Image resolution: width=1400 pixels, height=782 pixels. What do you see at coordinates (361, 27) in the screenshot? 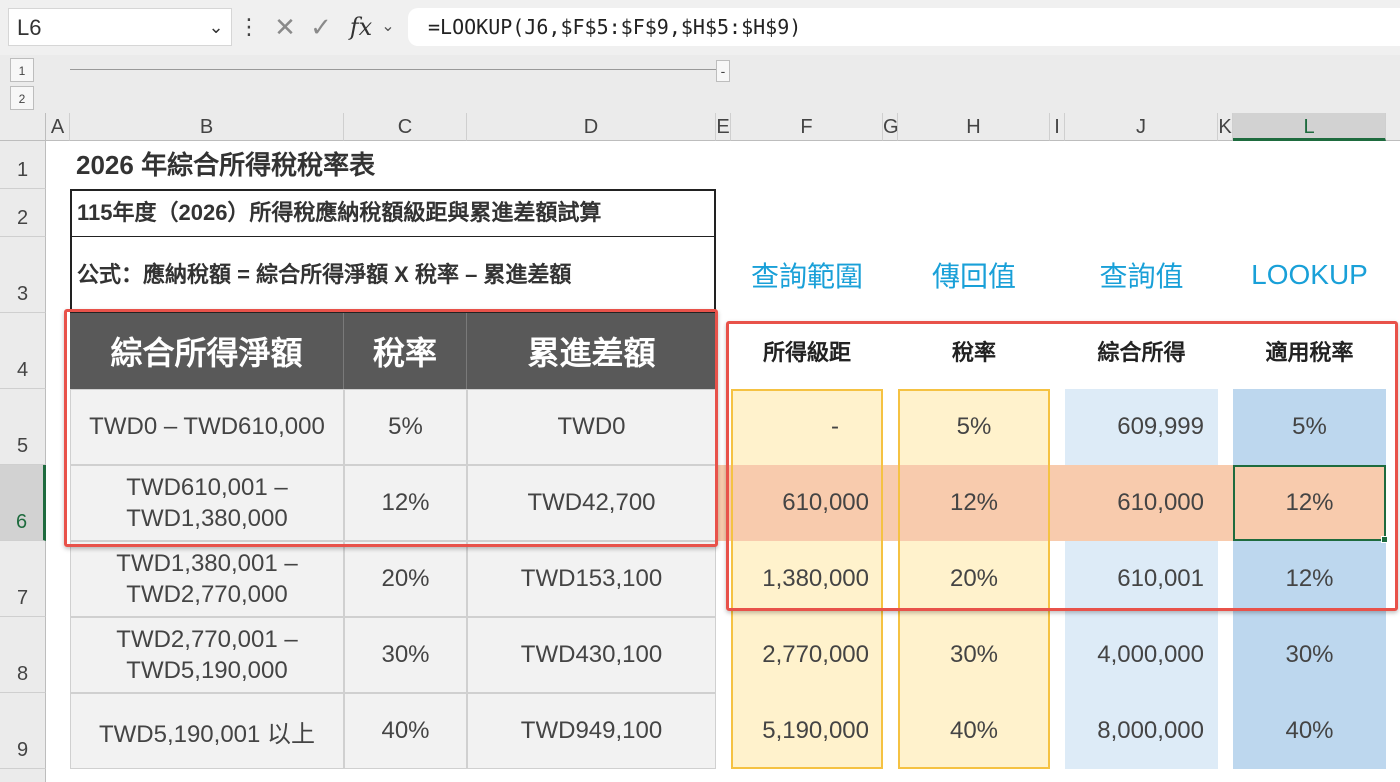
I see `insert-function-button: fx` at bounding box center [361, 27].